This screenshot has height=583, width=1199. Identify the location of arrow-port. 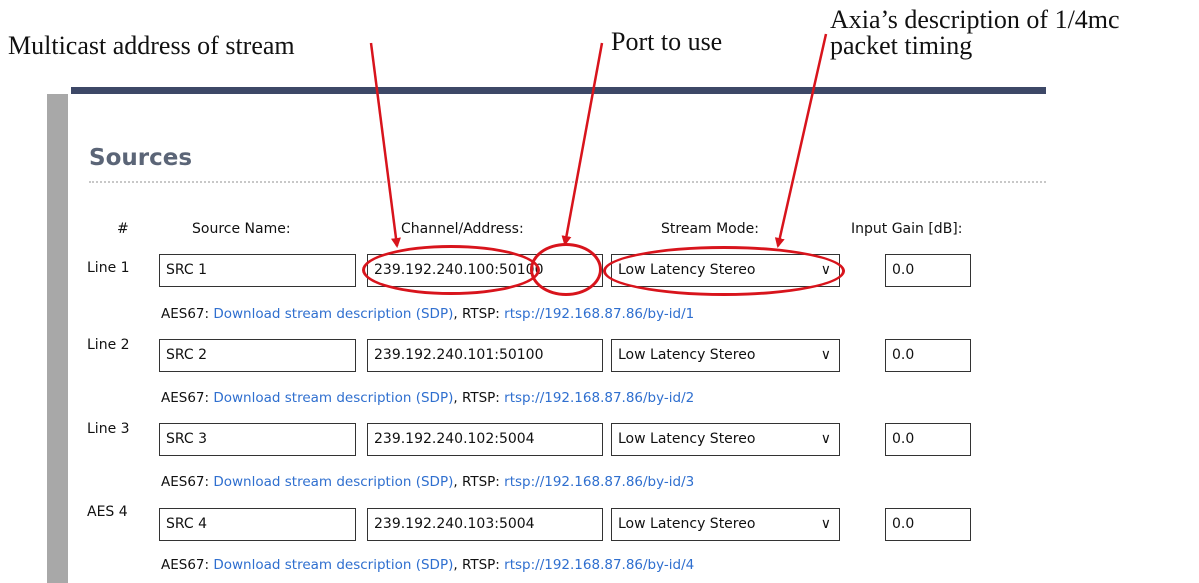
(582, 144).